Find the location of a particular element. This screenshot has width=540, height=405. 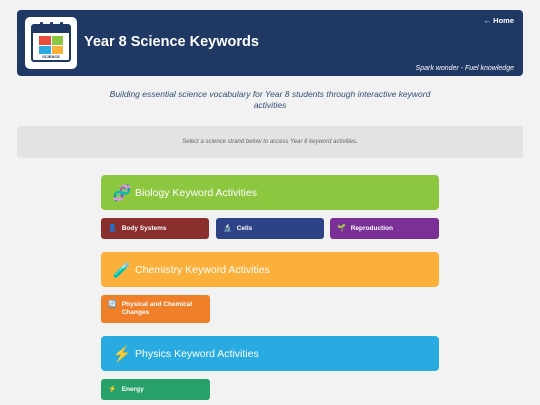

topic-physical-chemical-changes-button: 🔄 Physical and Chemical Changes is located at coordinates (155, 309).